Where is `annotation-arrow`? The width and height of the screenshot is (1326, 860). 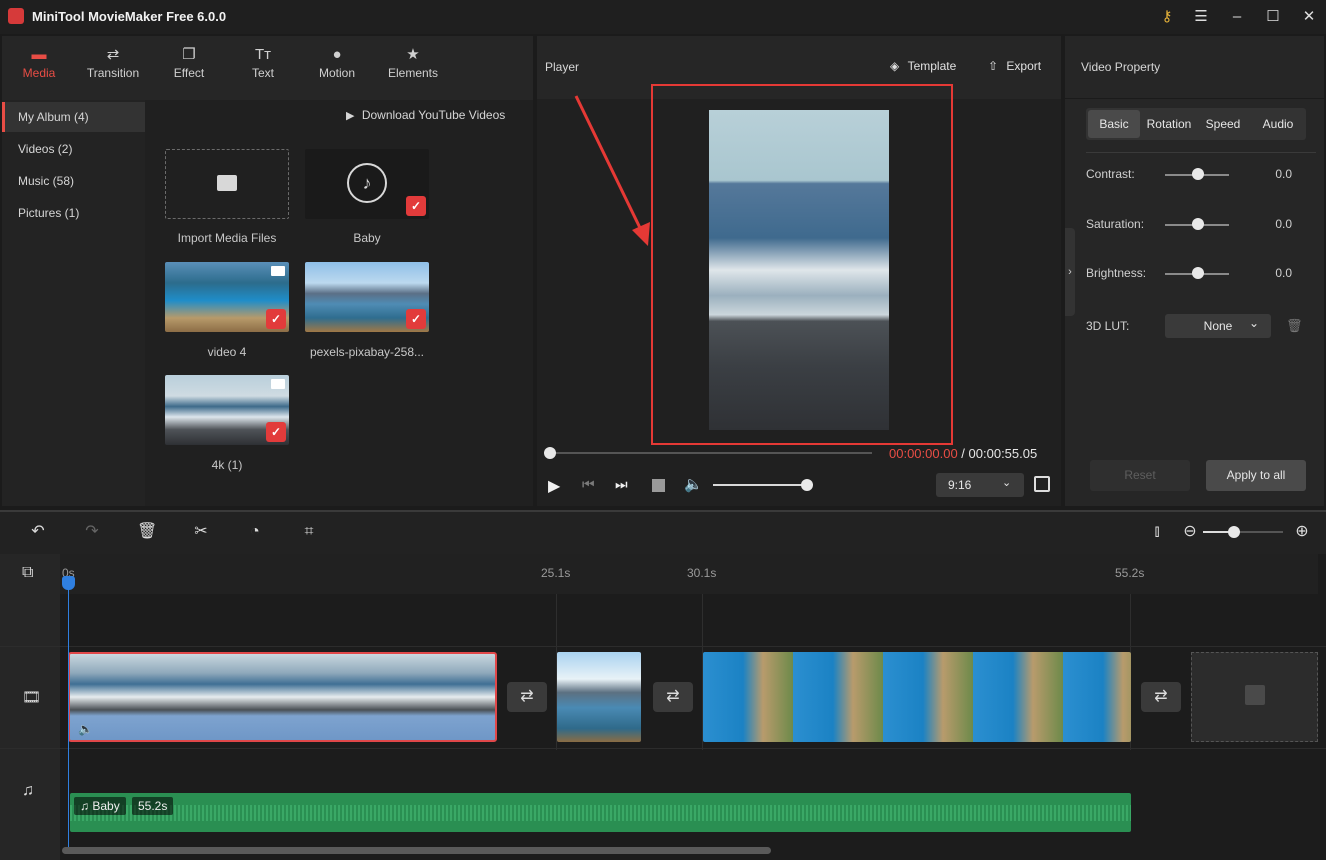
annotation-arrow is located at coordinates (612, 170).